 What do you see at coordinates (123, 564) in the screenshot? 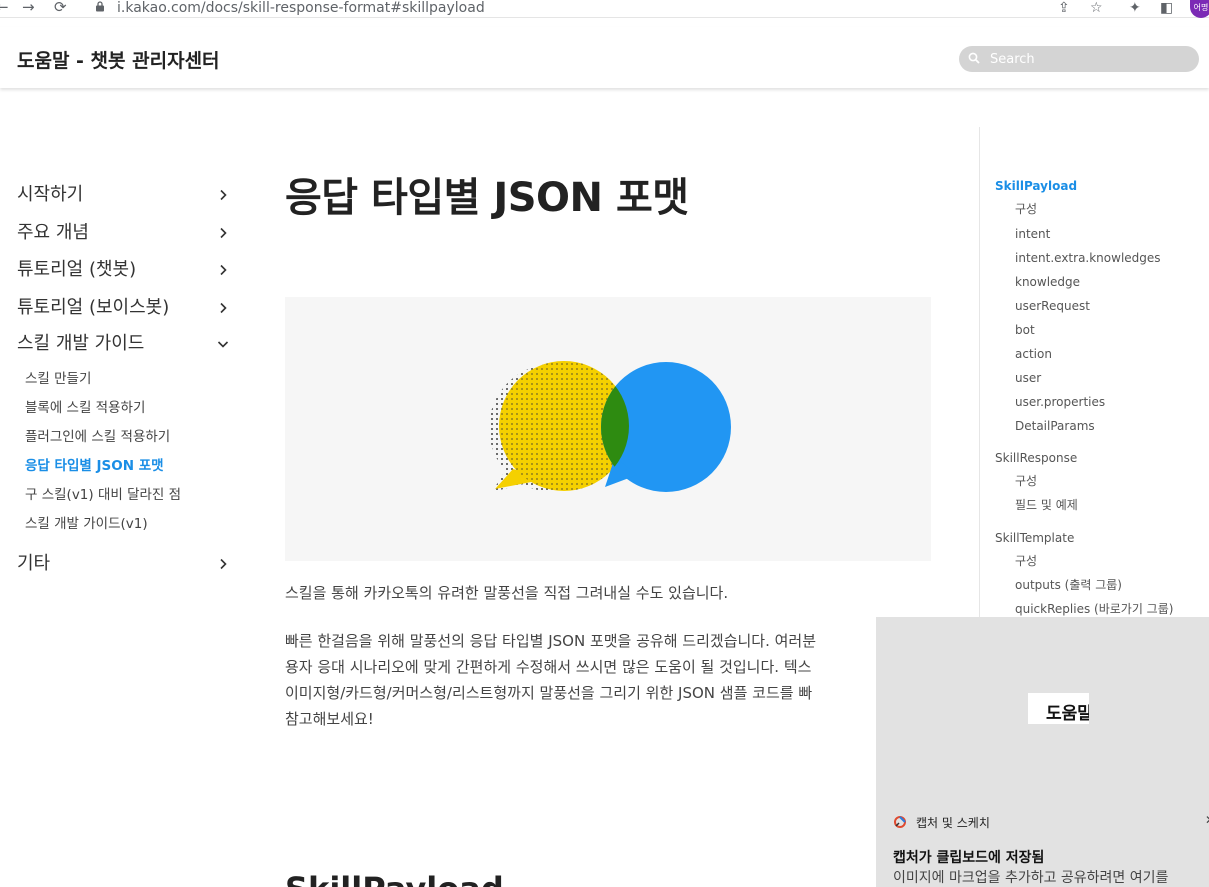
I see `sidebar-item-etc: 기타` at bounding box center [123, 564].